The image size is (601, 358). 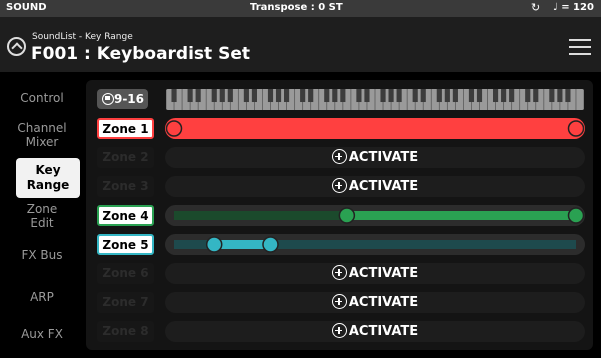 I want to click on zone-6-key-range-slider: ACTIVATE, so click(x=375, y=273).